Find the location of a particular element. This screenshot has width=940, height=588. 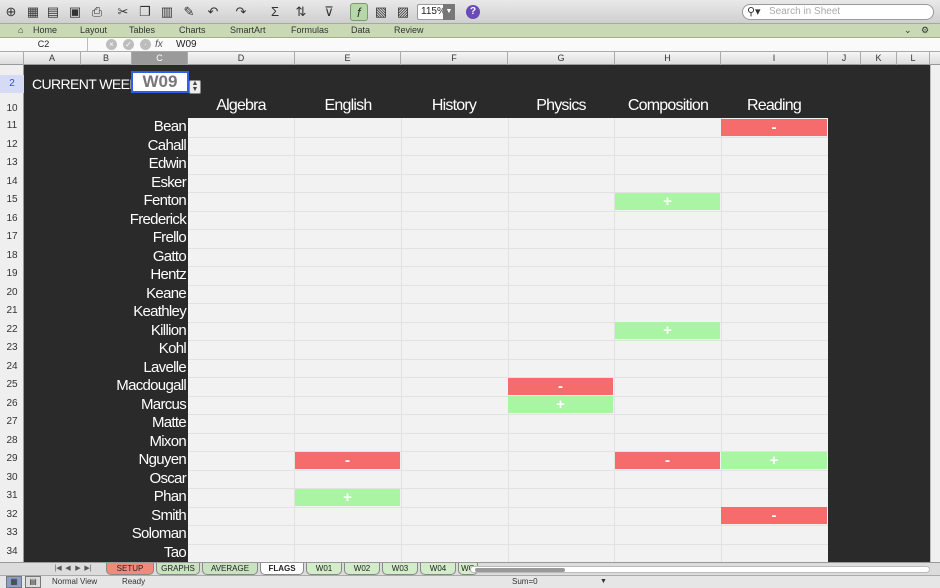

select-all-corner is located at coordinates (12, 58).